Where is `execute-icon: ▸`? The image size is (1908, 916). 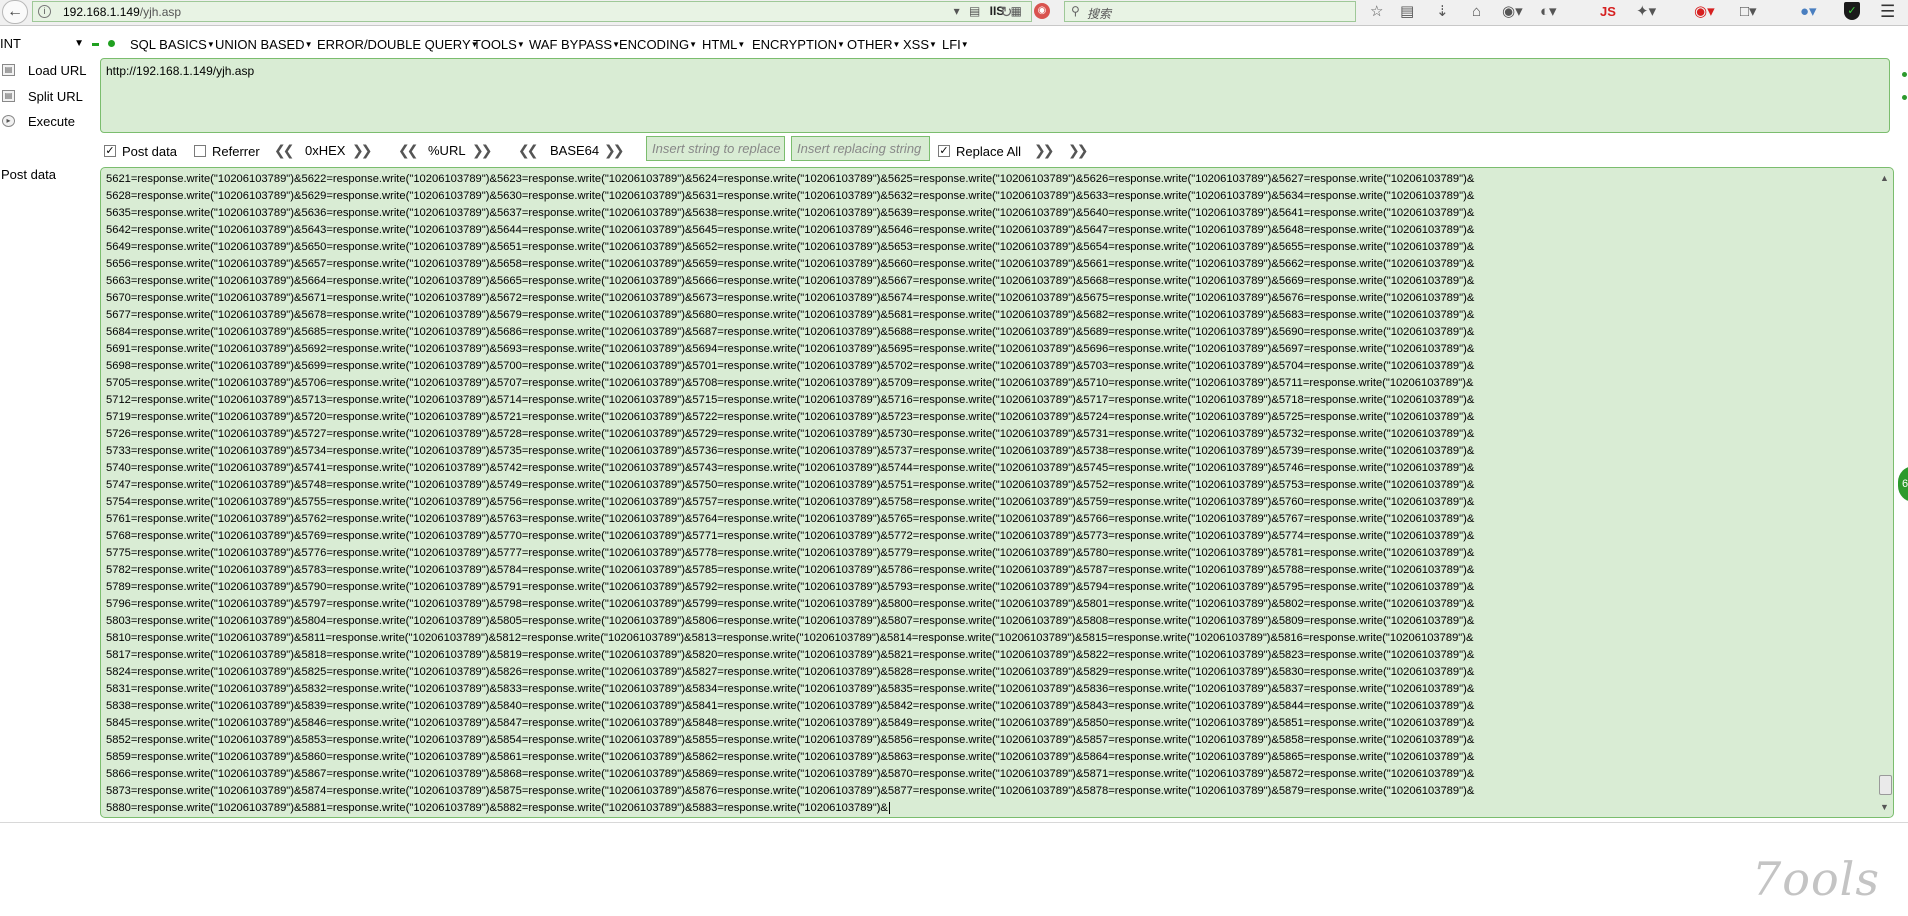 execute-icon: ▸ is located at coordinates (8, 121).